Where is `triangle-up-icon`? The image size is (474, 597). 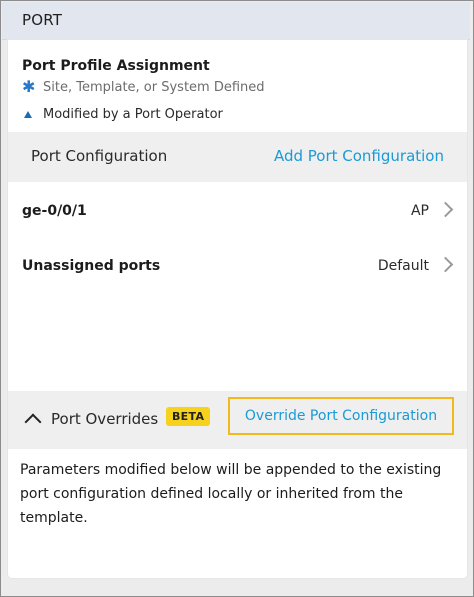 triangle-up-icon is located at coordinates (28, 114).